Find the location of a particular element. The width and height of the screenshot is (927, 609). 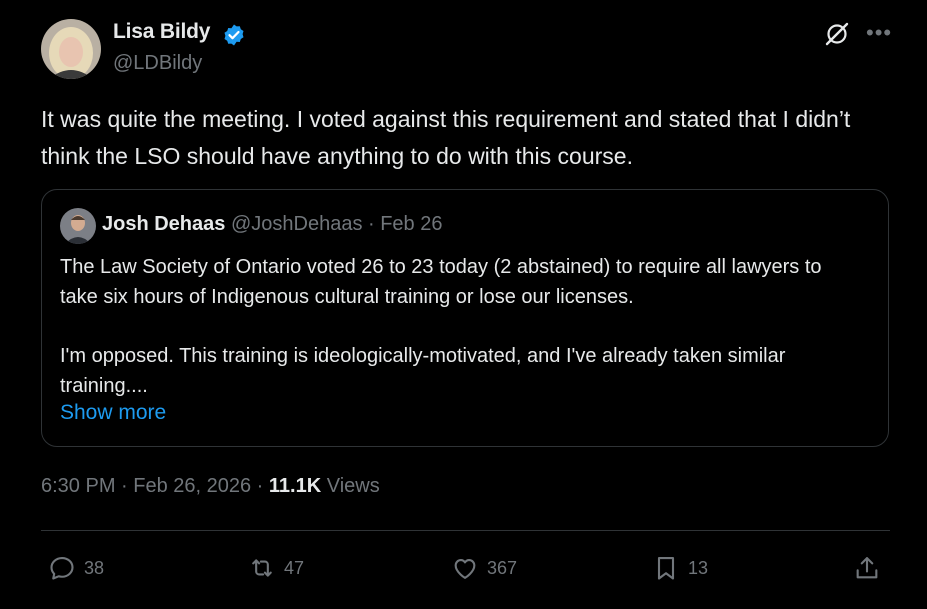

repost-icon is located at coordinates (262, 568).